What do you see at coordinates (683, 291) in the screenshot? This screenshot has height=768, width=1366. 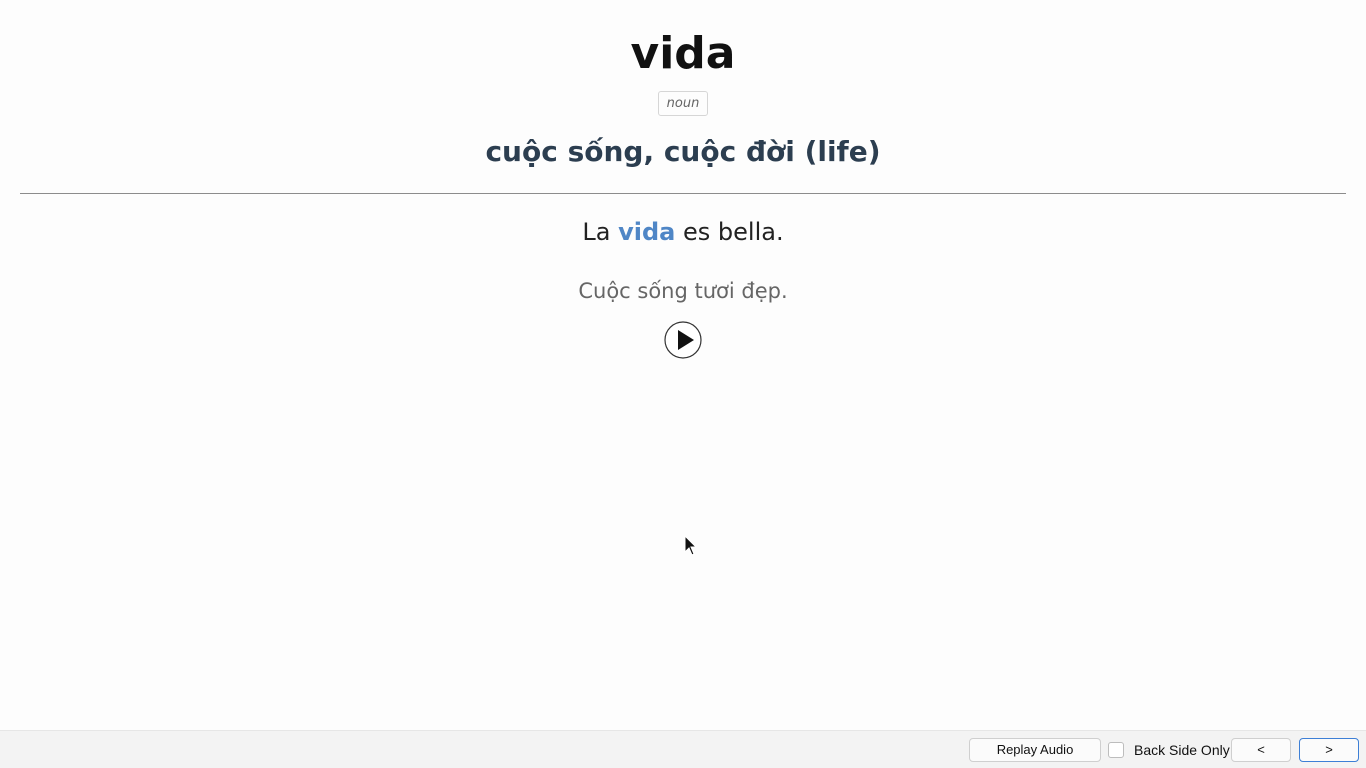 I see `example-translation: Cuộc sống tươi đẹp.` at bounding box center [683, 291].